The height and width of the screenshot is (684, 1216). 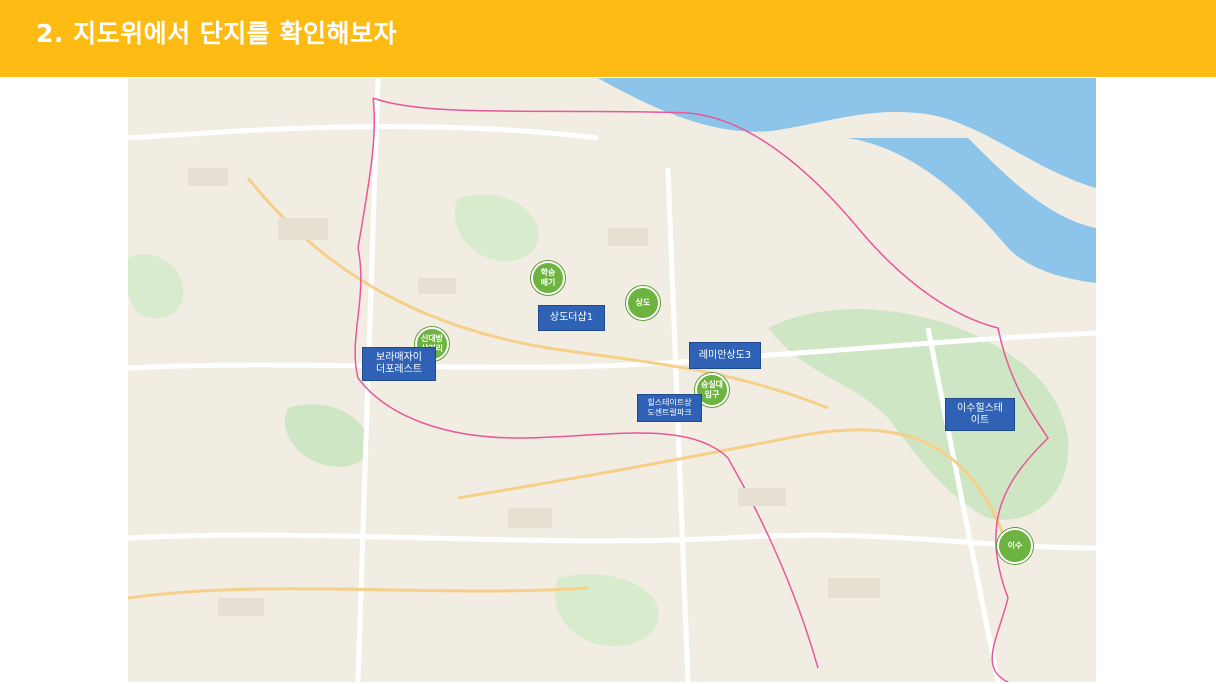 I want to click on complex-label-hillstate-sangdo: 힐스테이트상 도센트럴파크, so click(x=669, y=408).